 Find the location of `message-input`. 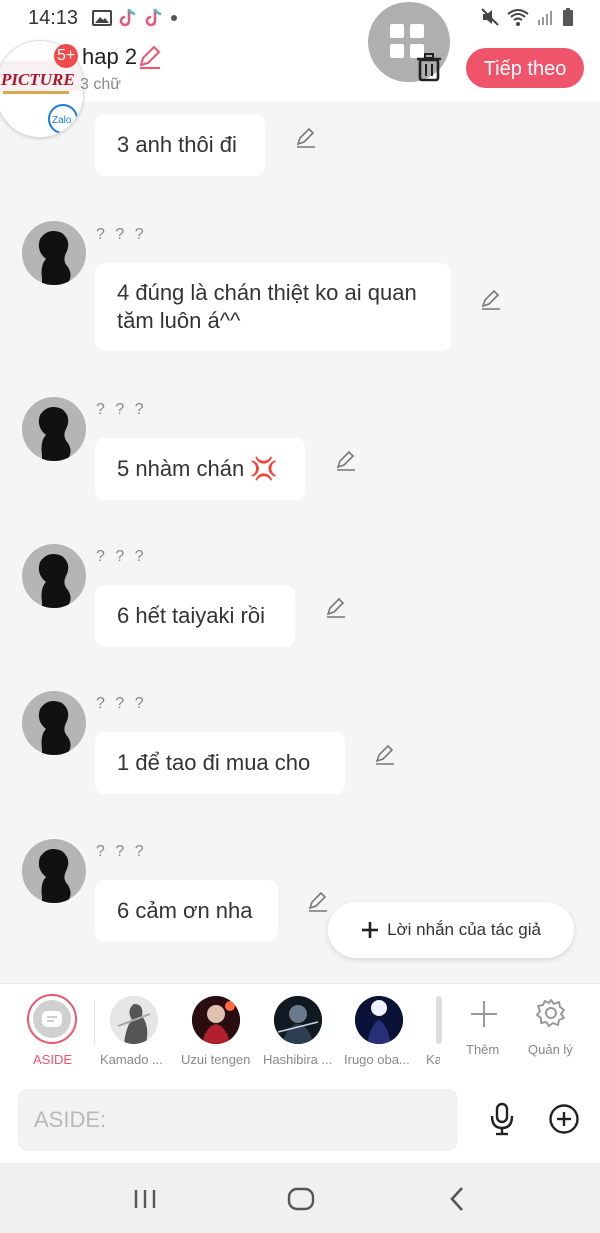

message-input is located at coordinates (238, 1120).